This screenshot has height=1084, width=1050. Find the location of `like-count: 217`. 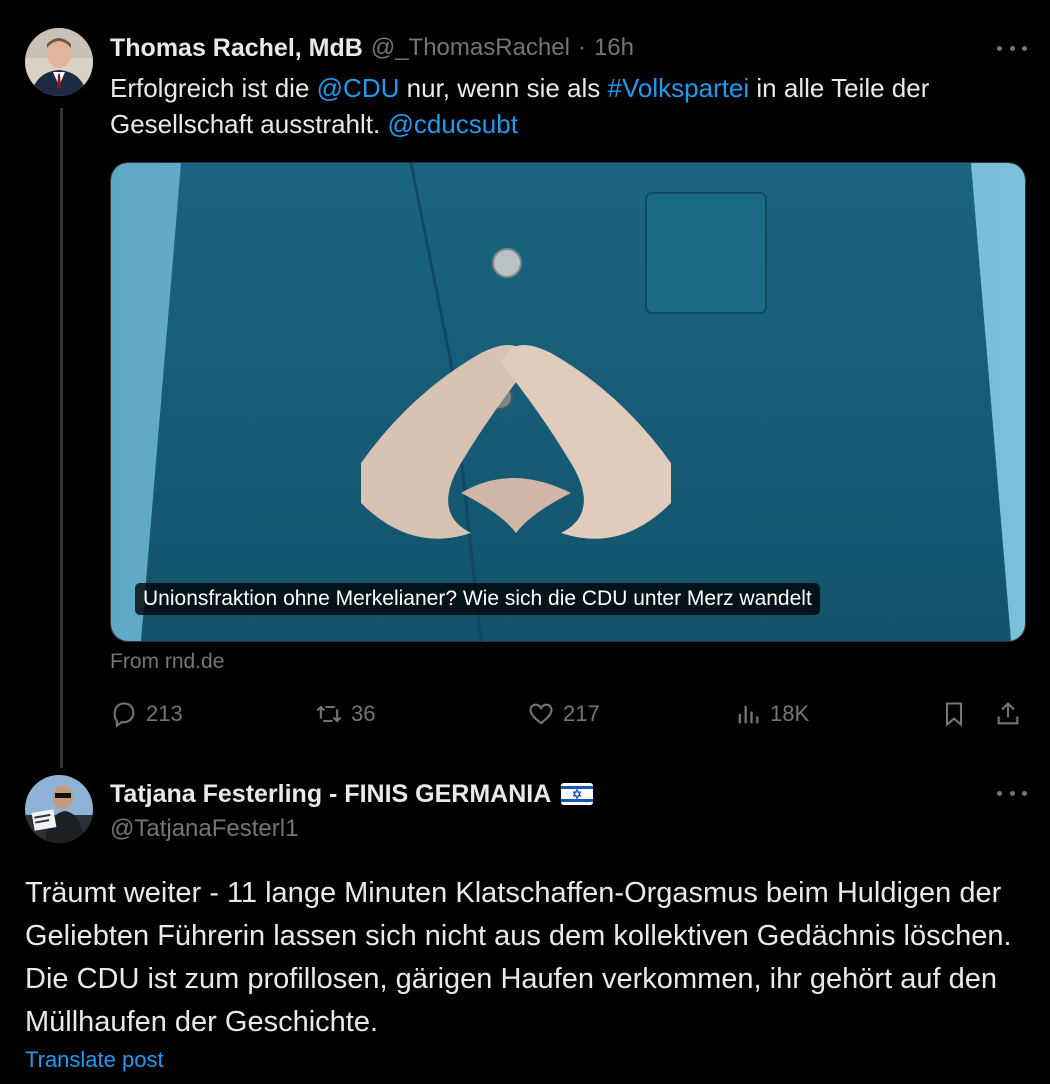

like-count: 217 is located at coordinates (581, 713).